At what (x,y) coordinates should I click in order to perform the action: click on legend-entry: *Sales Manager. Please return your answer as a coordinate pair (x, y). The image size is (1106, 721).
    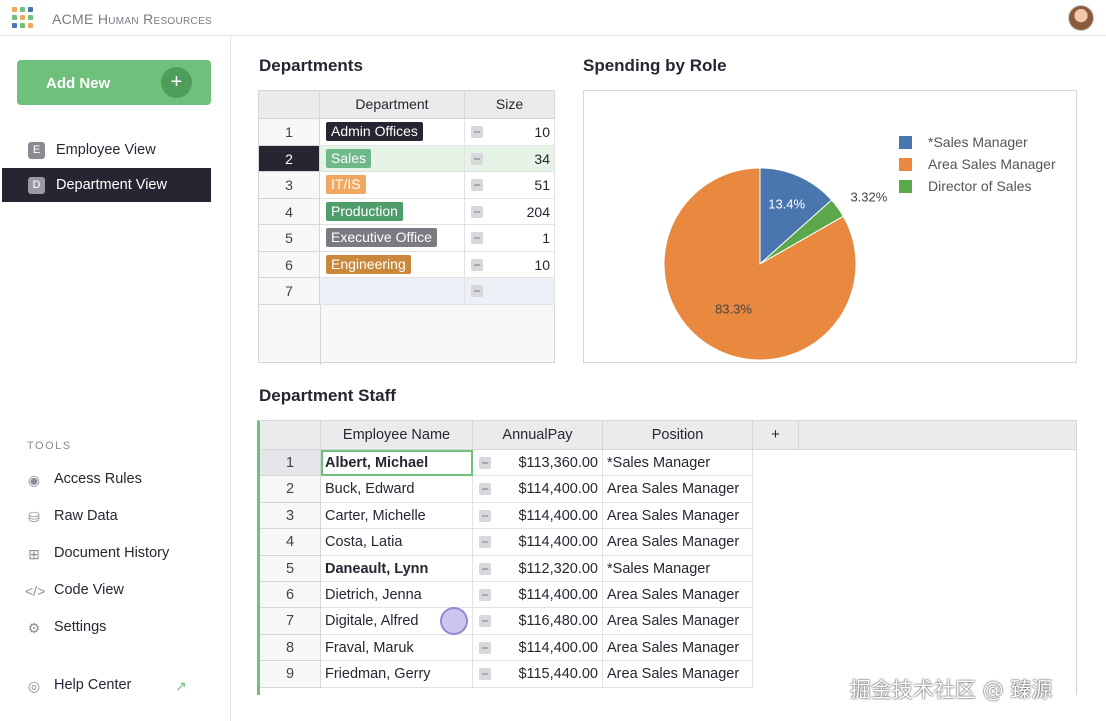
    Looking at the image, I should click on (978, 142).